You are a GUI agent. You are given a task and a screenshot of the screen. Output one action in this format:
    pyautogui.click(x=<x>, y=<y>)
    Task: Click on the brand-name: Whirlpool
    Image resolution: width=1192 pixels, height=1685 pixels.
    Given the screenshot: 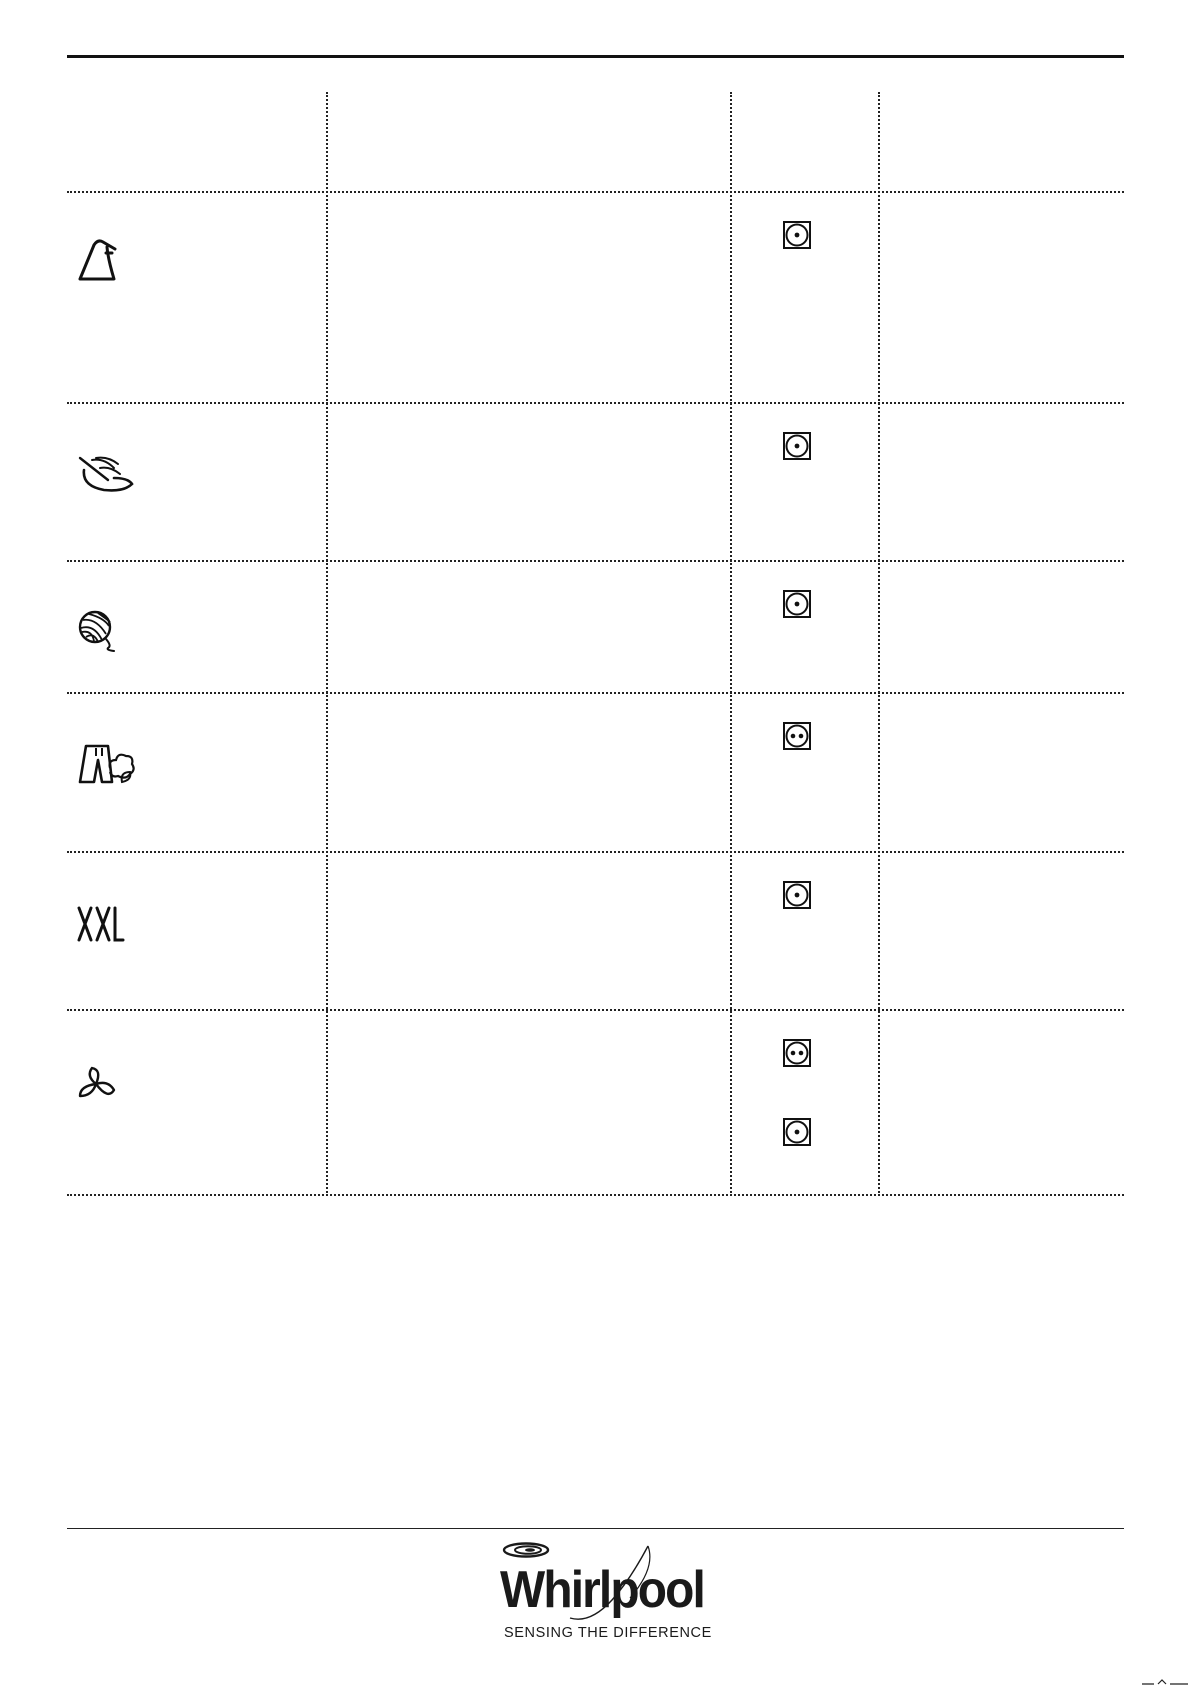 What is the action you would take?
    pyautogui.click(x=603, y=1590)
    